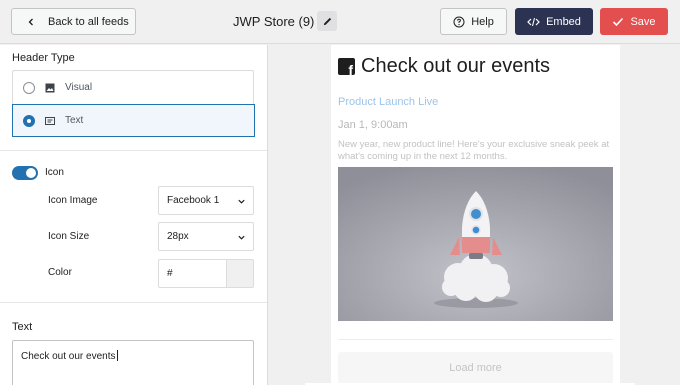 This screenshot has height=385, width=680. I want to click on text-icon, so click(50, 120).